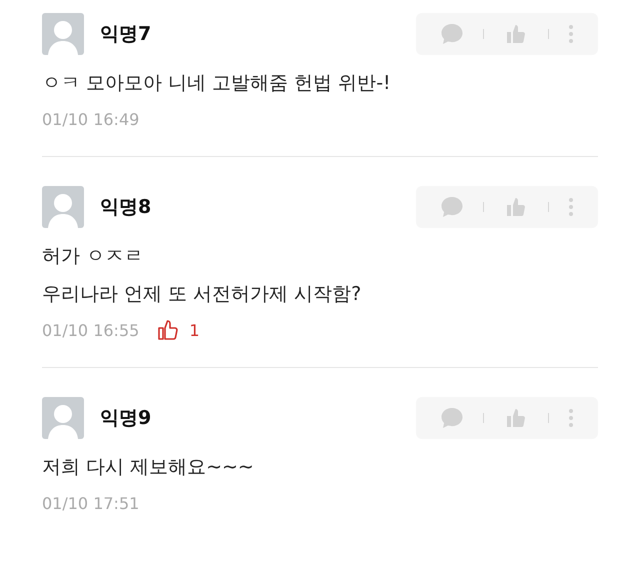 Image resolution: width=640 pixels, height=562 pixels. What do you see at coordinates (126, 418) in the screenshot?
I see `author-name: 익명9` at bounding box center [126, 418].